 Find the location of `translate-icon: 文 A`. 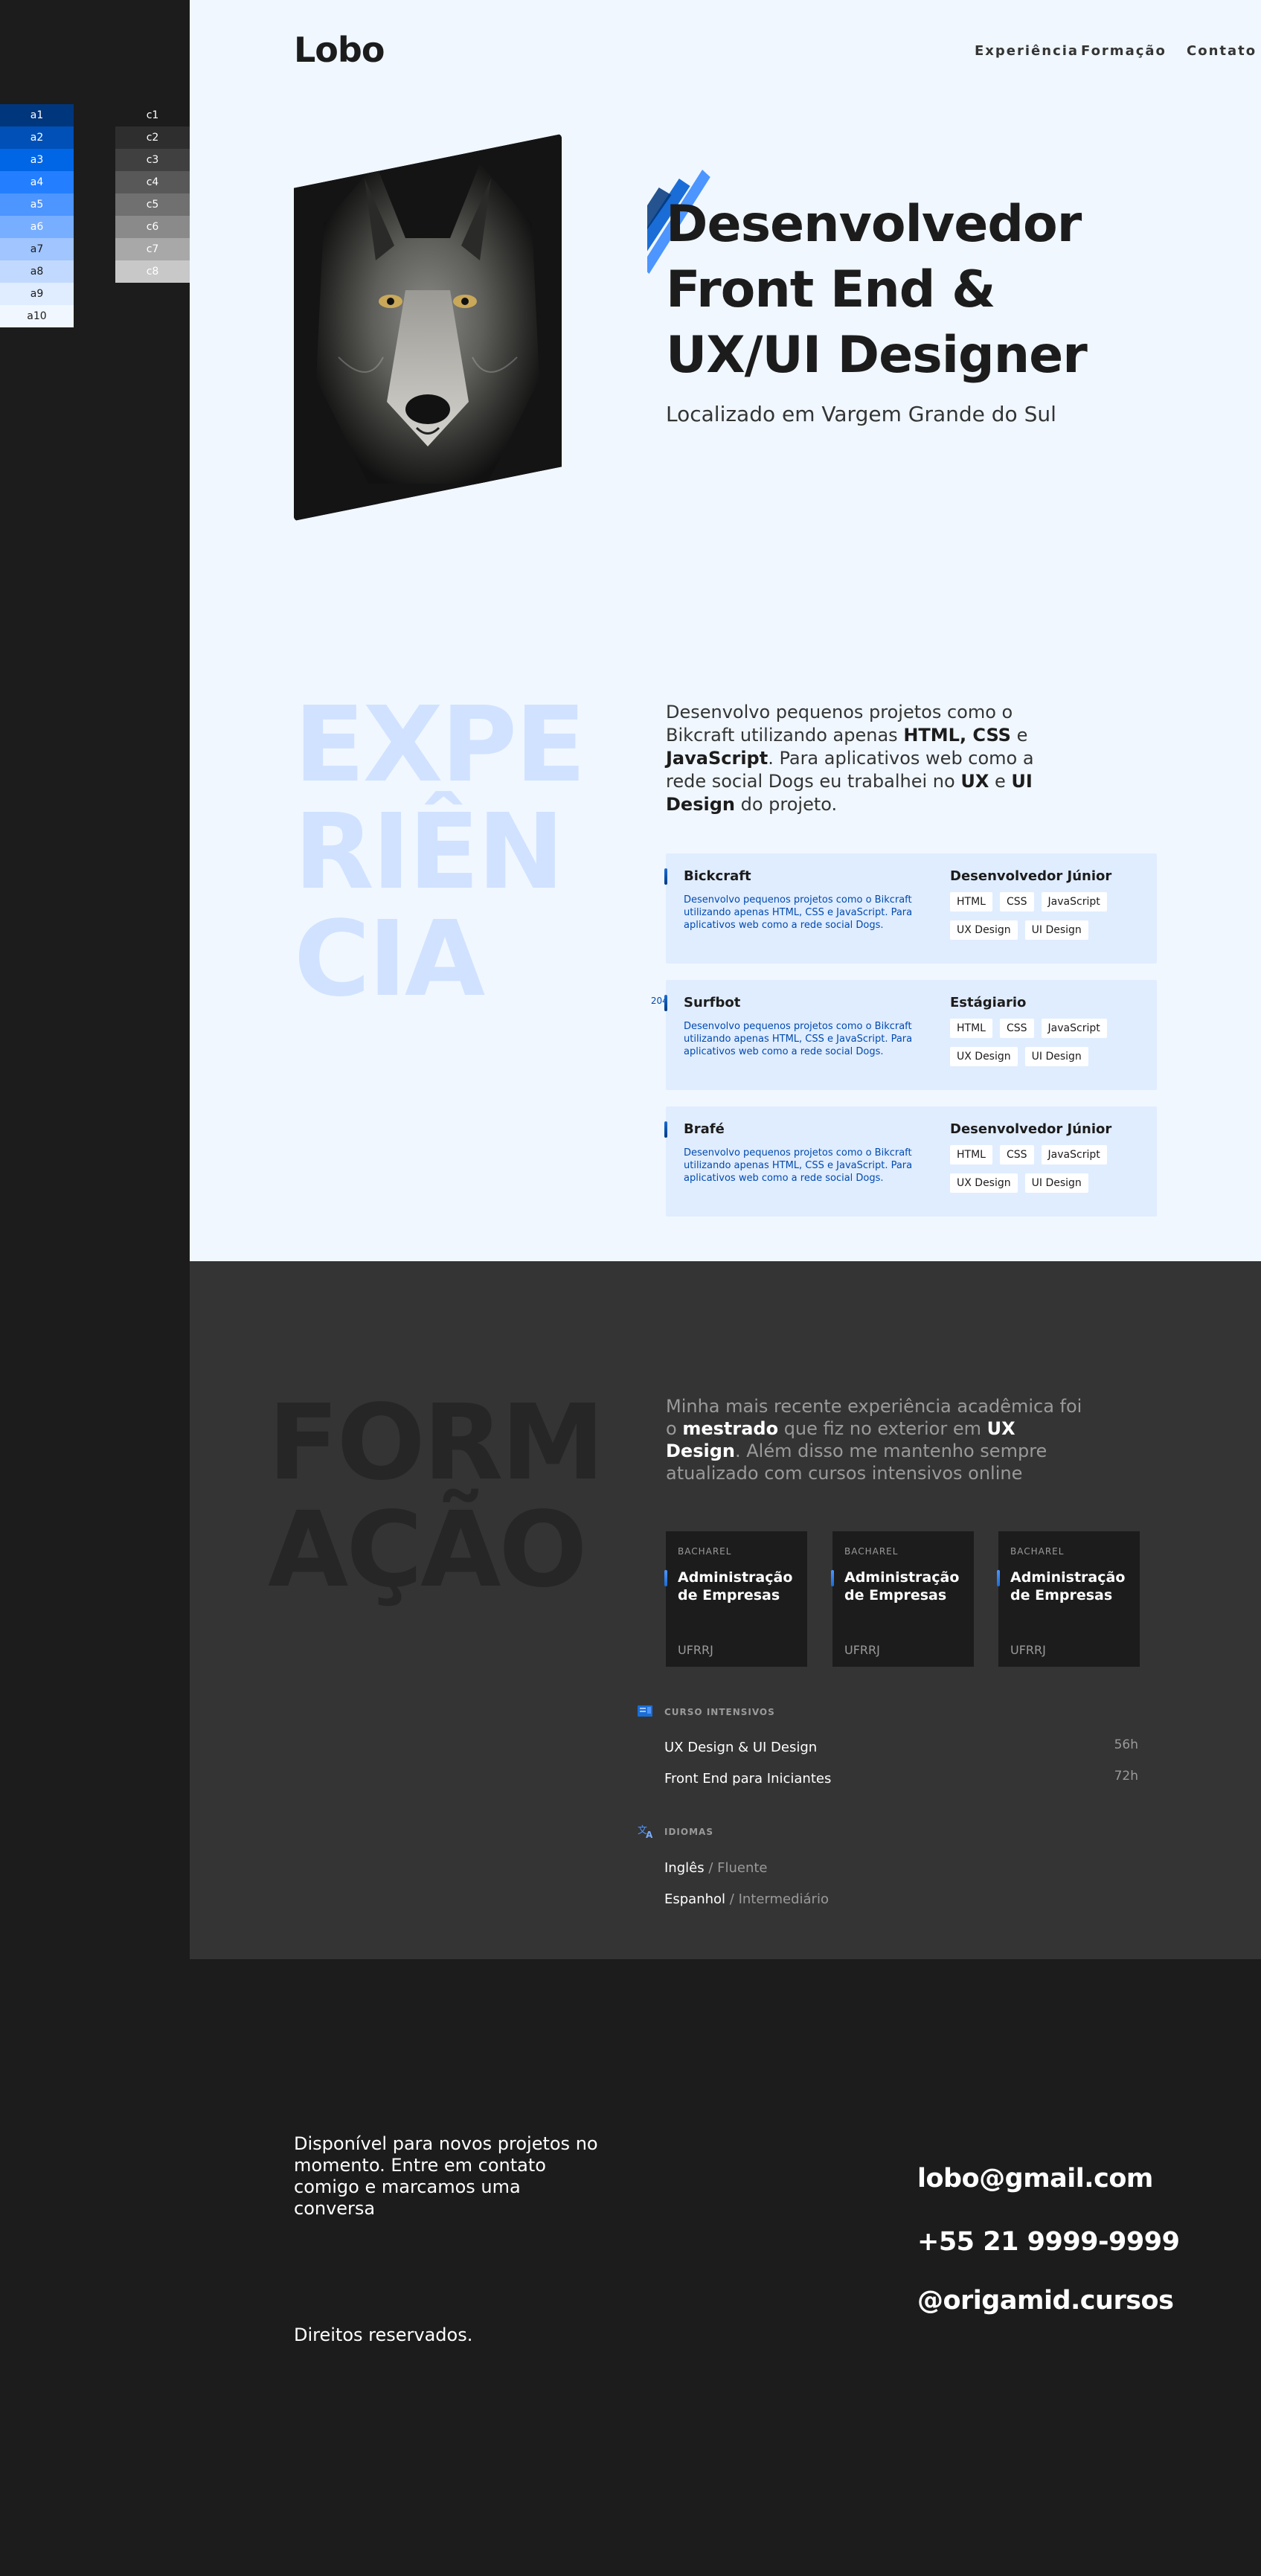

translate-icon: 文 A is located at coordinates (646, 1832).